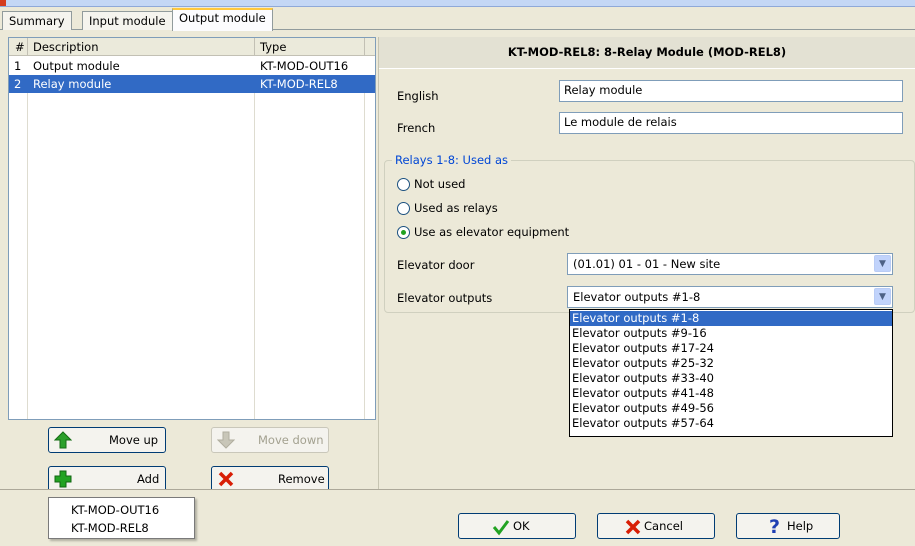 The width and height of the screenshot is (915, 546). What do you see at coordinates (647, 53) in the screenshot?
I see `module-title: KT-MOD-REL8: 8-Relay Module (MOD-REL8)` at bounding box center [647, 53].